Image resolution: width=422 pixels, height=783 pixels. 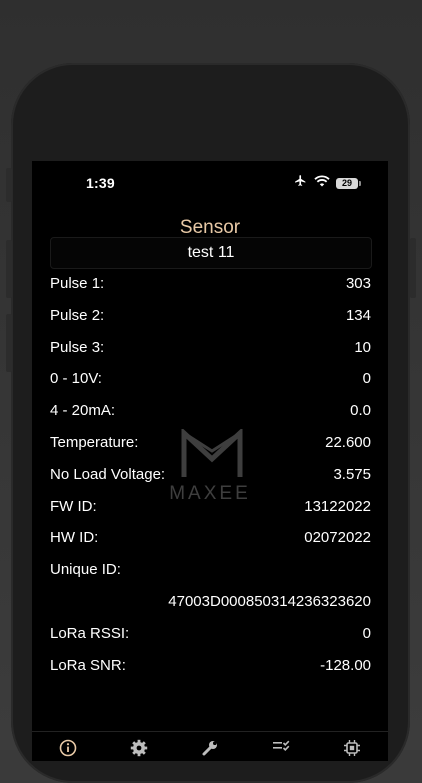 I want to click on checklist-icon, so click(x=281, y=750).